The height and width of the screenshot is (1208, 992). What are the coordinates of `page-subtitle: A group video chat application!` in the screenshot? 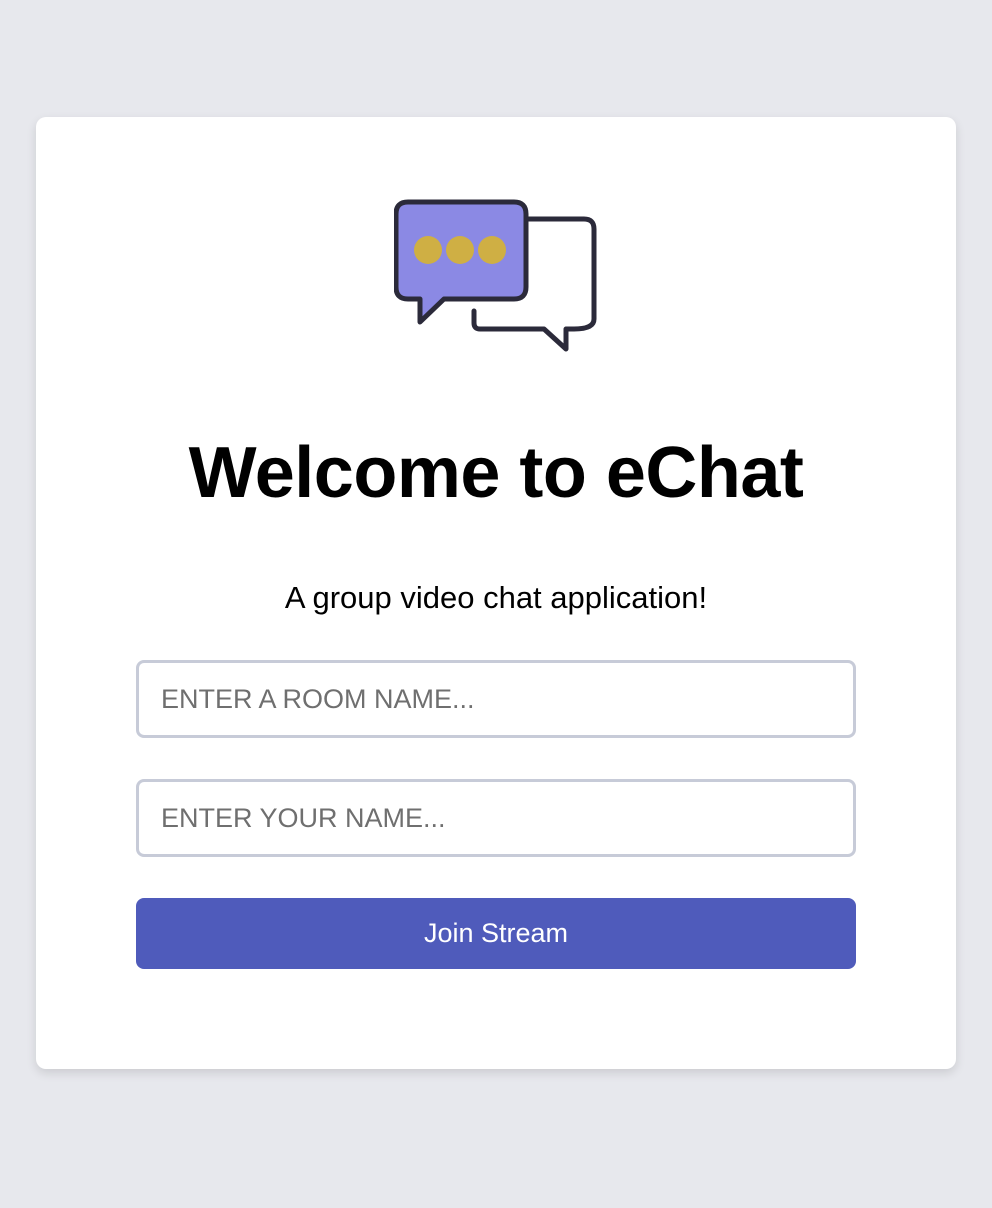 It's located at (496, 597).